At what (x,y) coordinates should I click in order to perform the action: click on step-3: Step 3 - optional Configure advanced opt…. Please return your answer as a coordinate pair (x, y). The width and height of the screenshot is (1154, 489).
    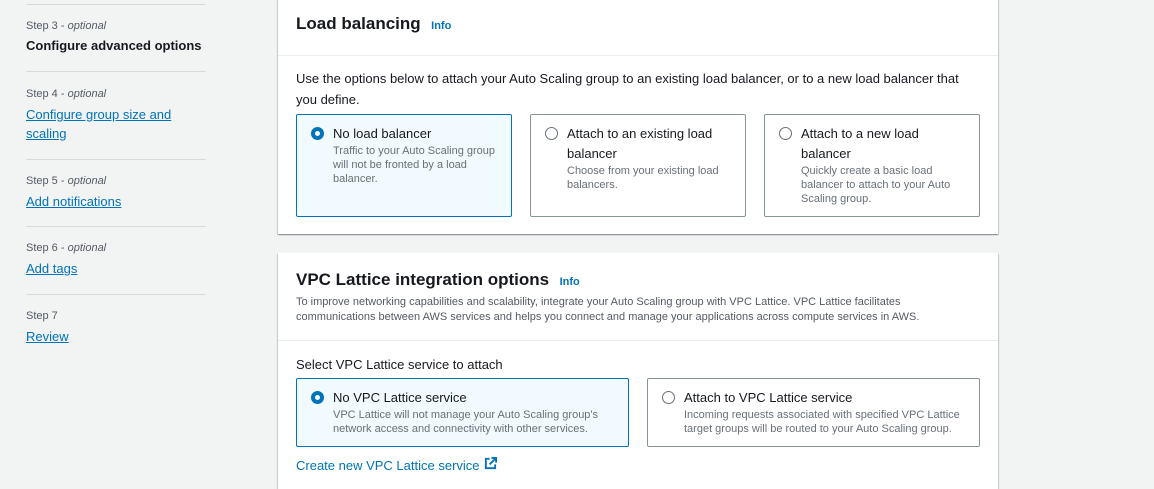
    Looking at the image, I should click on (116, 37).